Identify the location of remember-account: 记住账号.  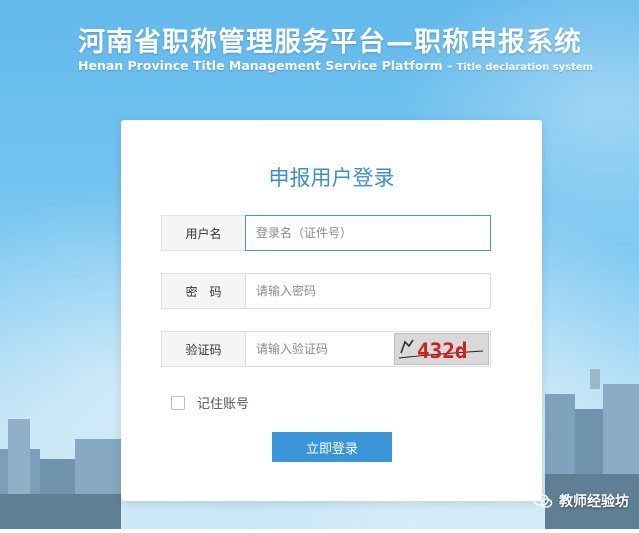
(210, 402).